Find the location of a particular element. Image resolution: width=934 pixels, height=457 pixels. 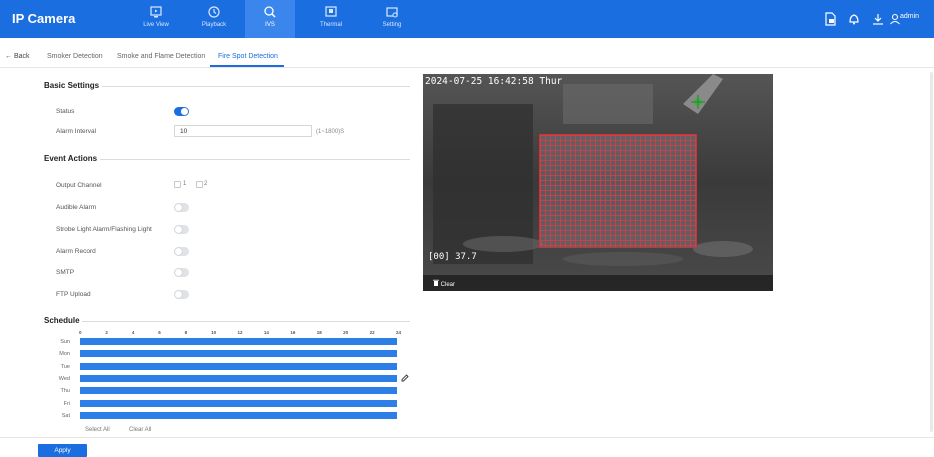

ftp-upload-label: FTP Upload is located at coordinates (73, 294).